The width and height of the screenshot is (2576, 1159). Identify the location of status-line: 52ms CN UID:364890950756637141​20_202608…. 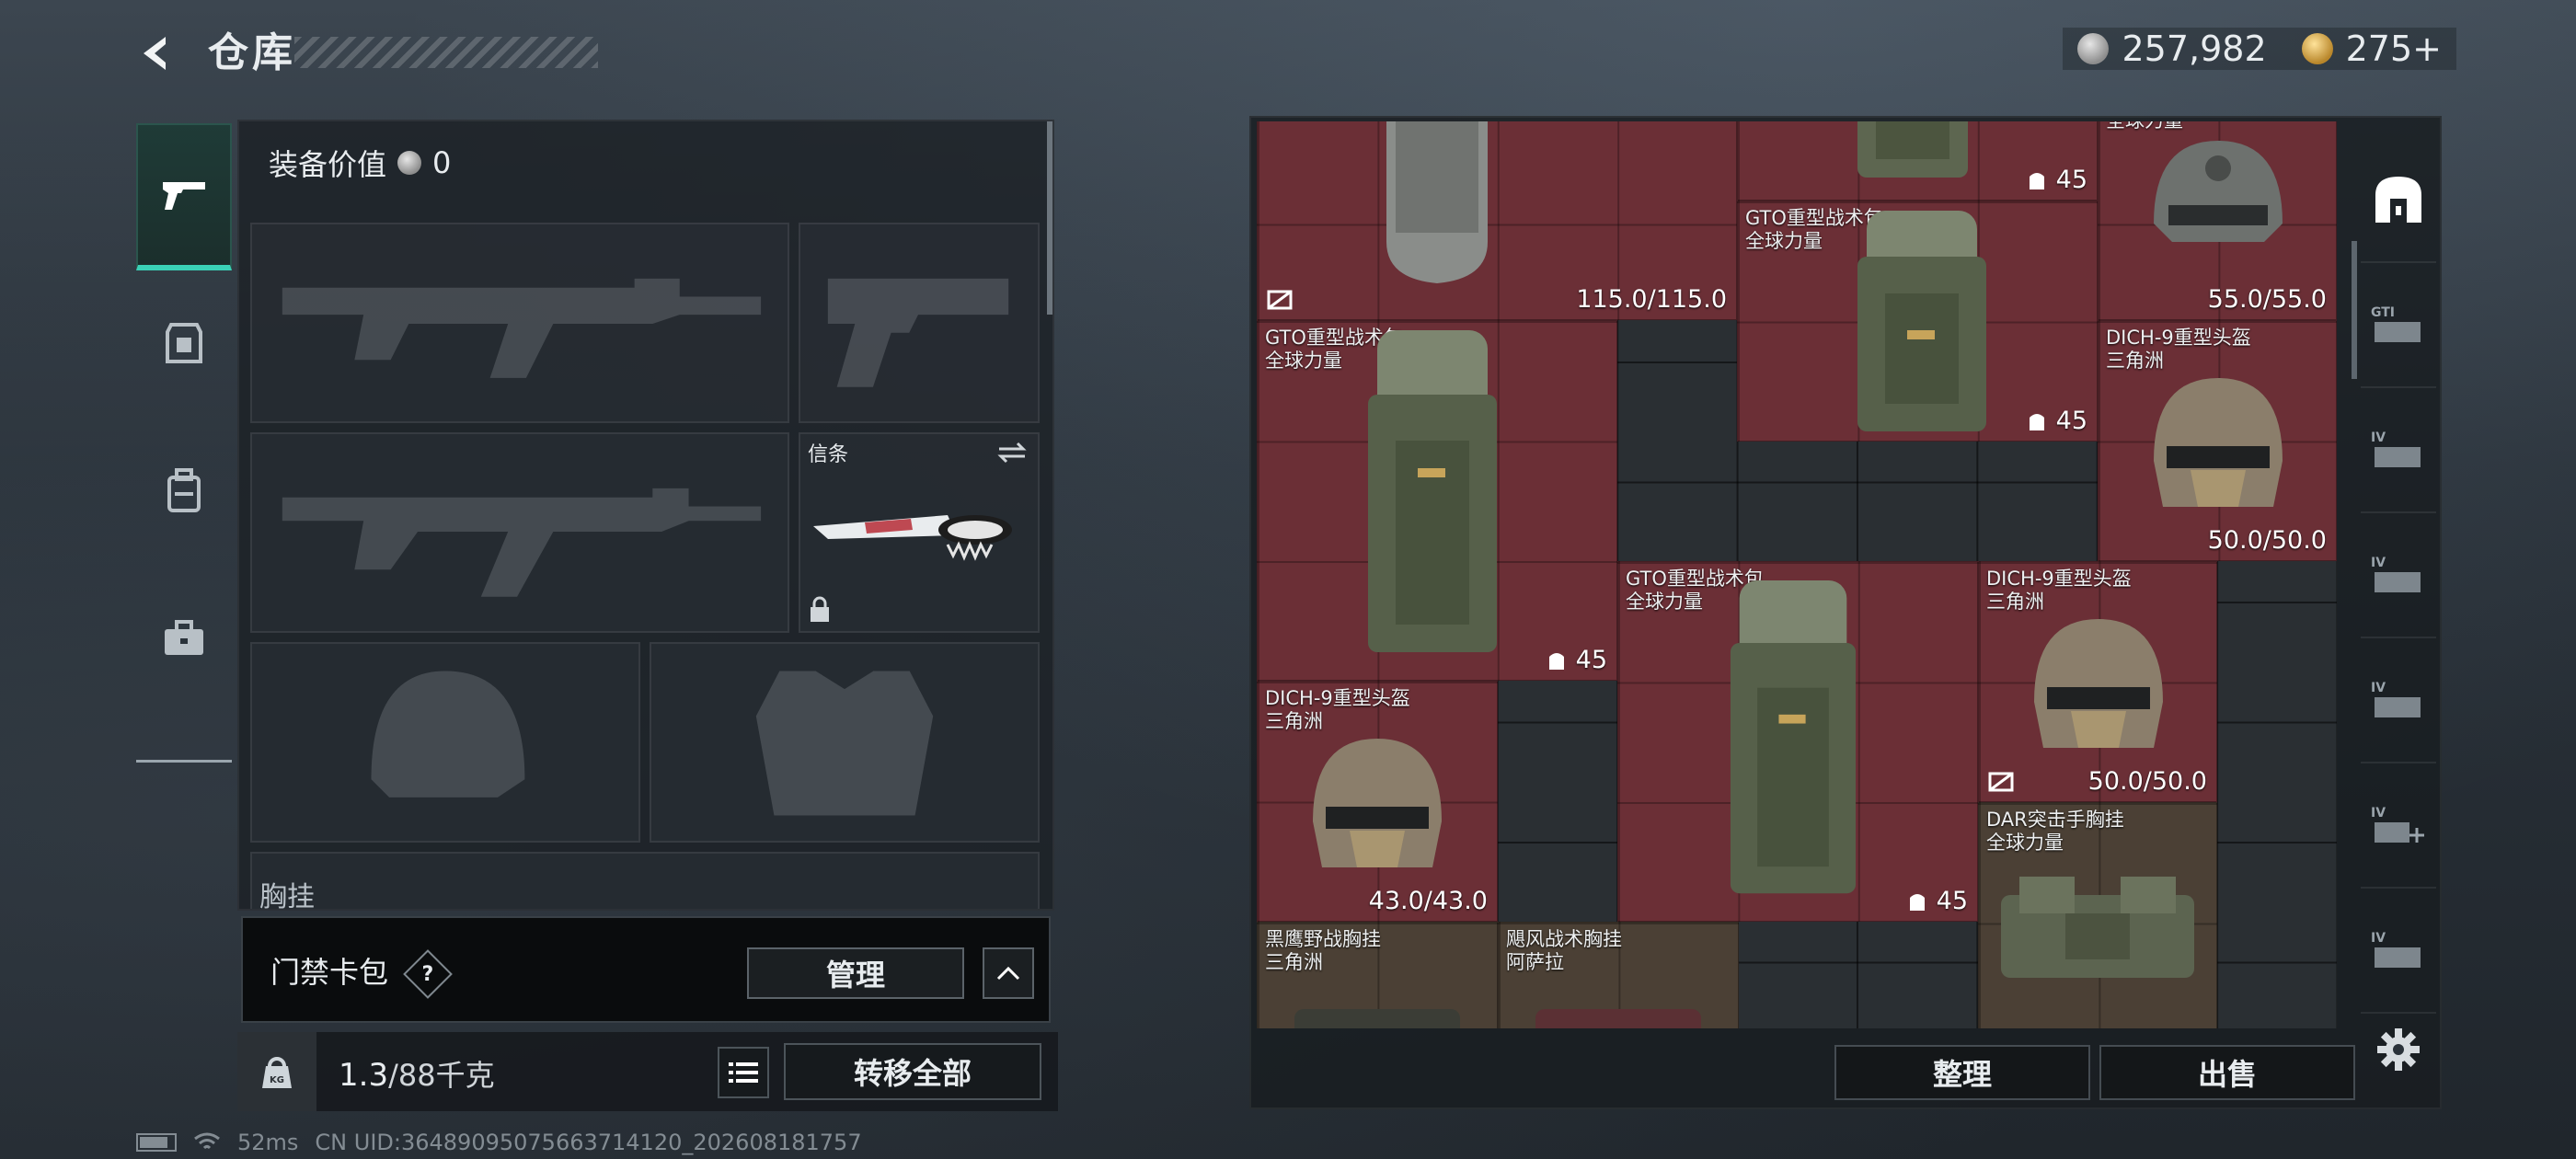
(499, 1142).